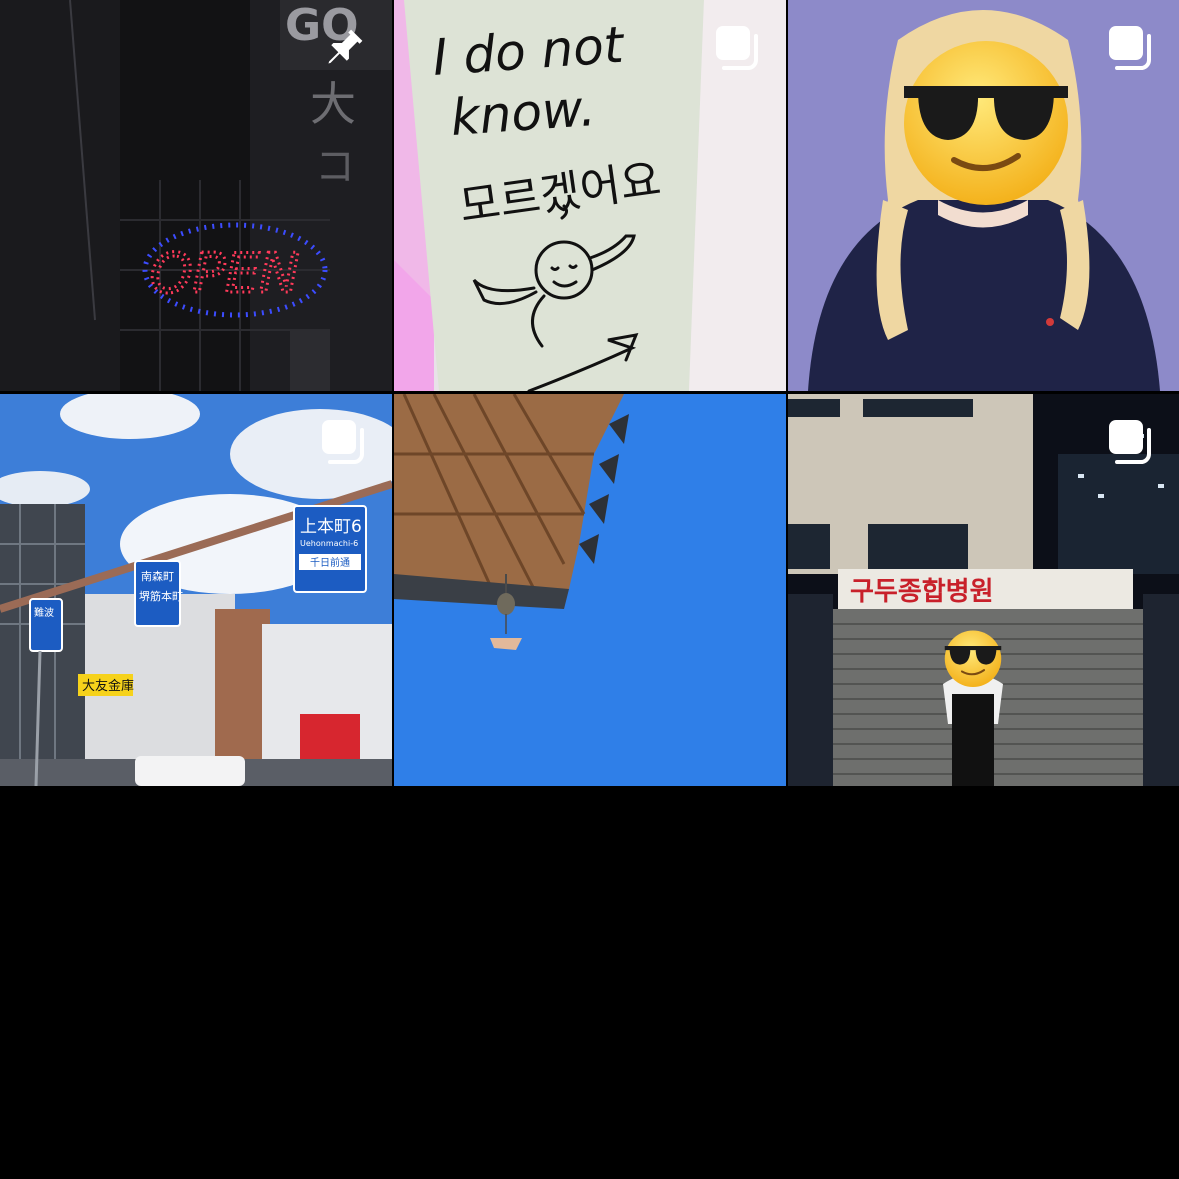 The width and height of the screenshot is (1179, 1179). Describe the element at coordinates (590, 195) in the screenshot. I see `post-dont-know-sign: I do not know. 모르겠어요` at that location.